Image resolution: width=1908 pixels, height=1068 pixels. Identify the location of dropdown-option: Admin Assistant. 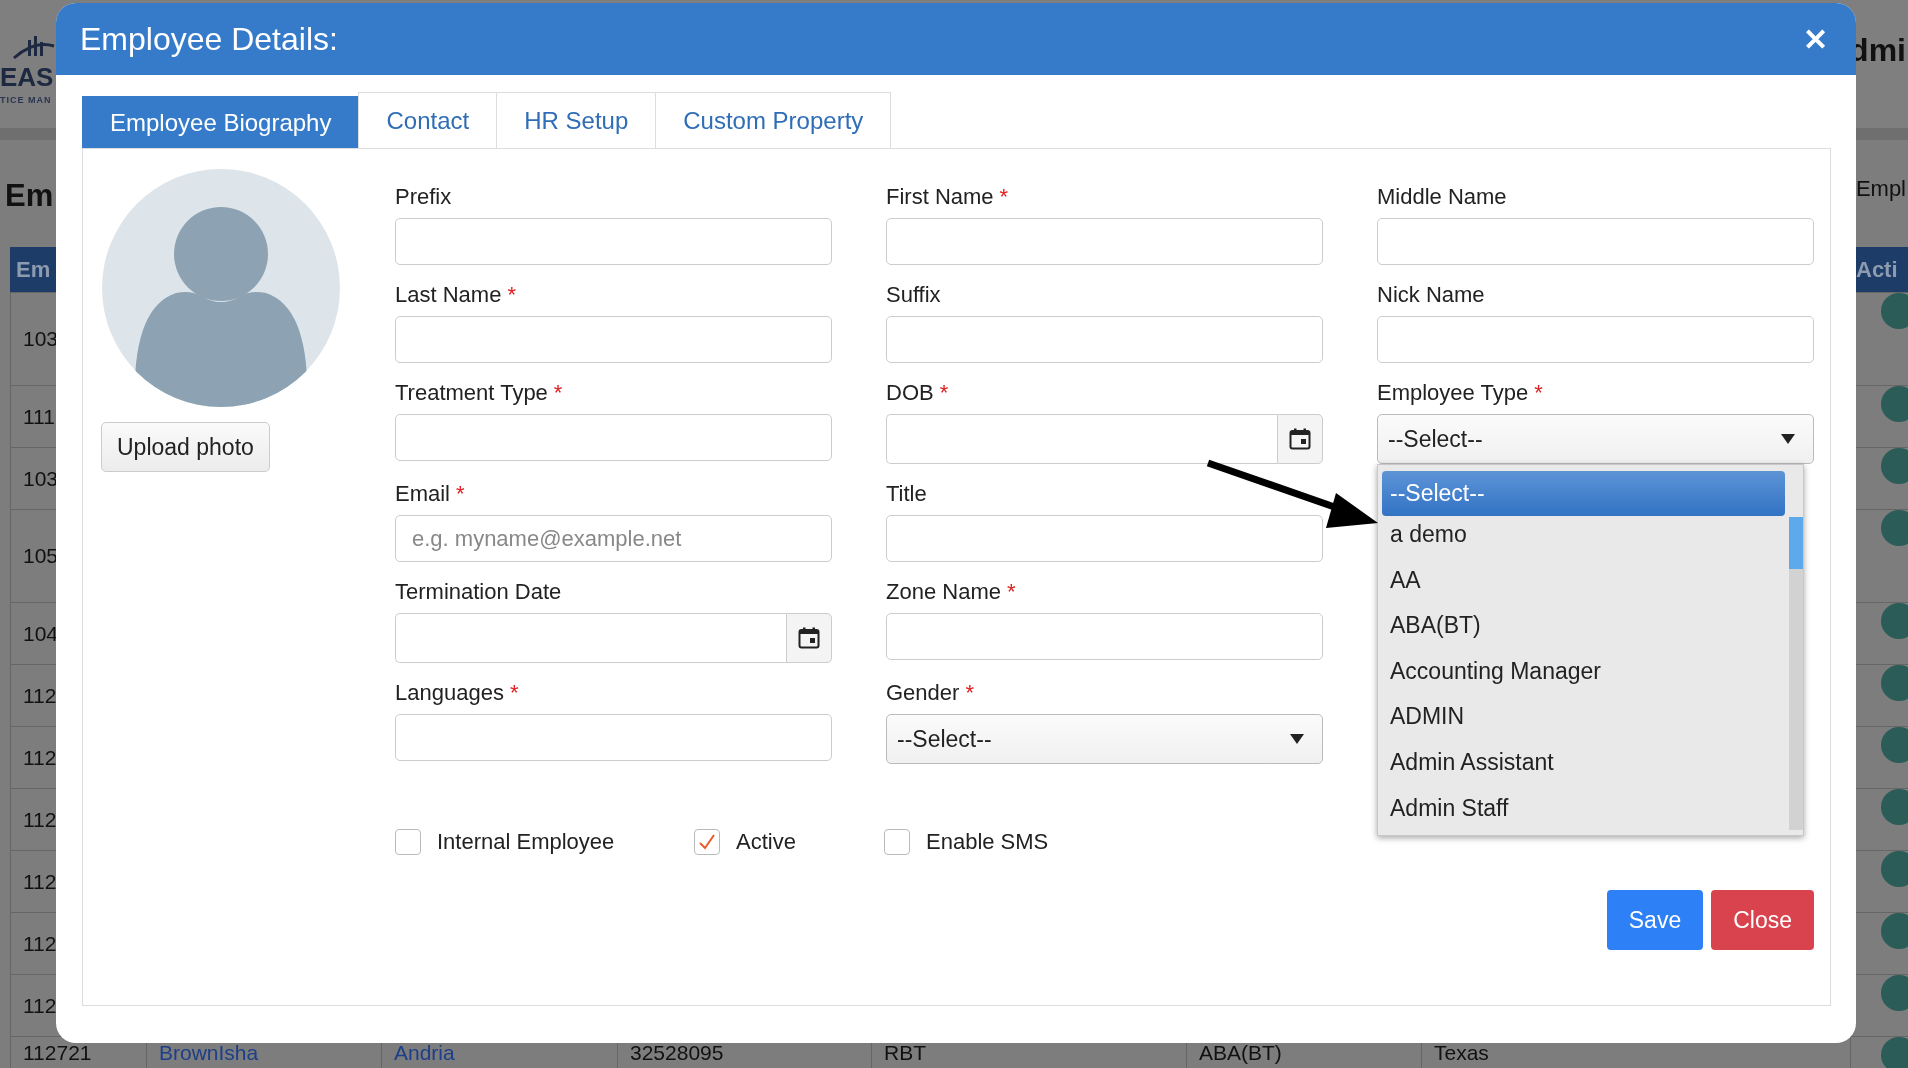
(1585, 762).